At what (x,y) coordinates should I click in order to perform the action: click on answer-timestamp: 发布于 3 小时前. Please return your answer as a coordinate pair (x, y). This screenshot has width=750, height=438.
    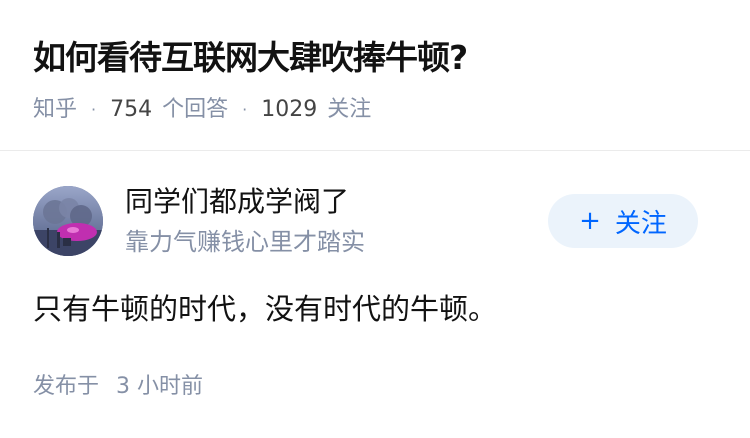
    Looking at the image, I should click on (118, 387).